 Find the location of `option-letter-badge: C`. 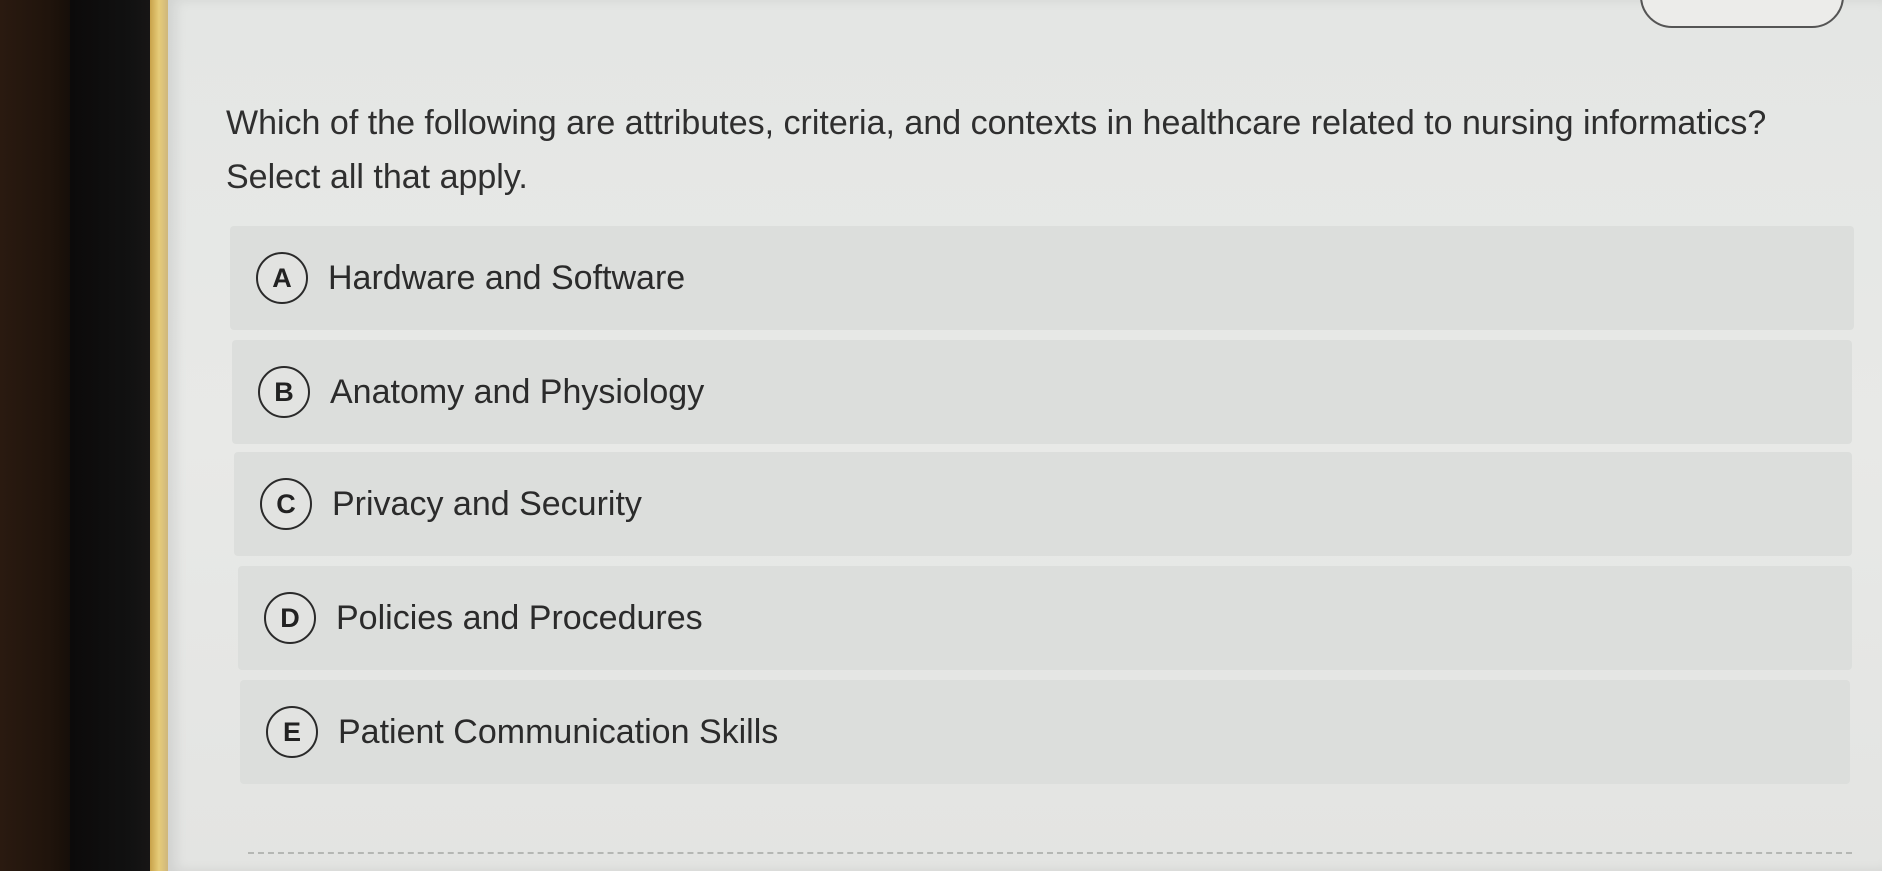

option-letter-badge: C is located at coordinates (286, 504).